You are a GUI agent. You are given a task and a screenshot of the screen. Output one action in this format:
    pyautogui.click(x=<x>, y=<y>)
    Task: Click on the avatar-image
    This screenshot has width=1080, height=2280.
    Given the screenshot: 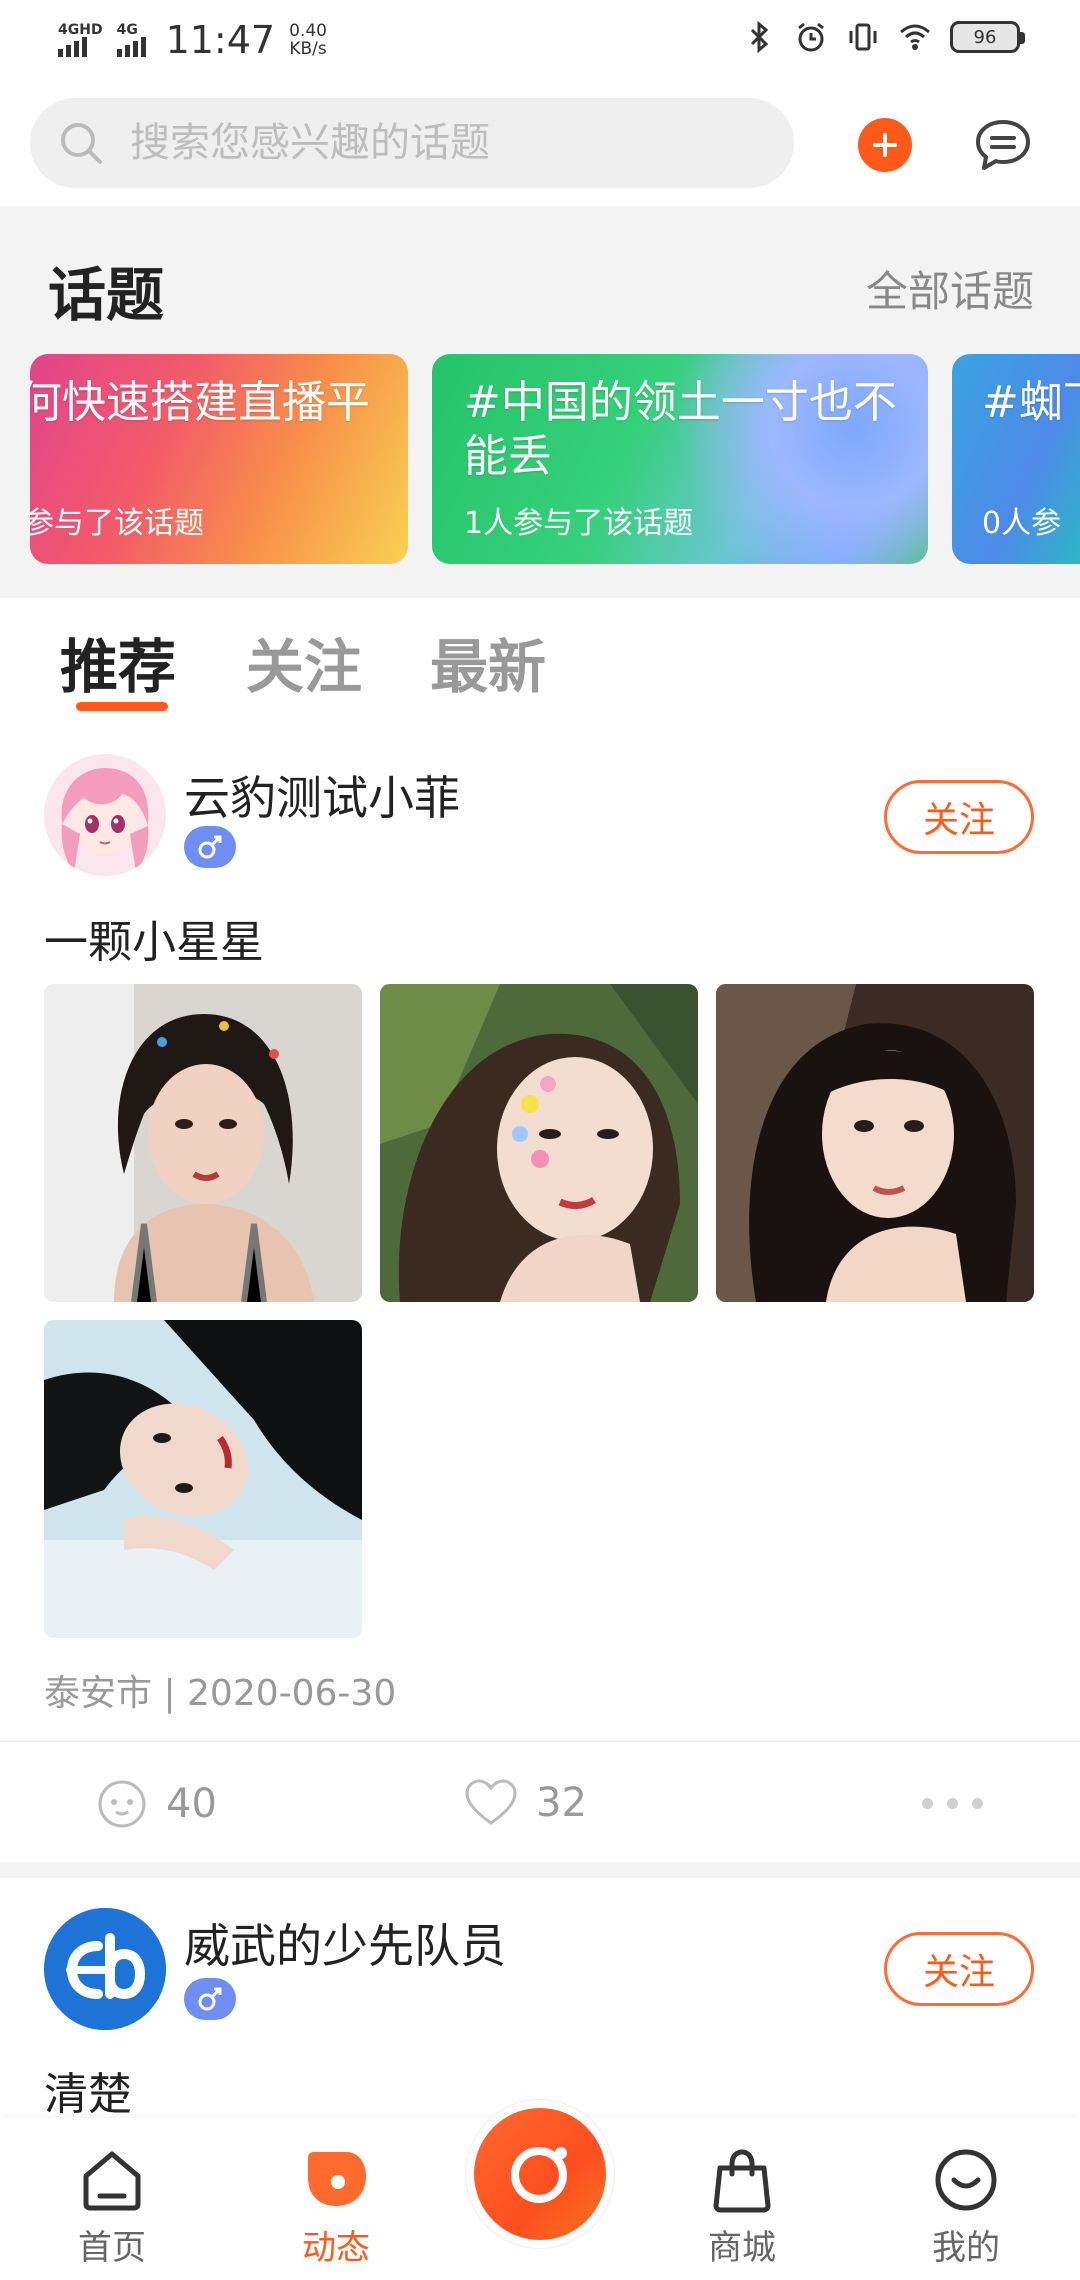 What is the action you would take?
    pyautogui.click(x=105, y=815)
    